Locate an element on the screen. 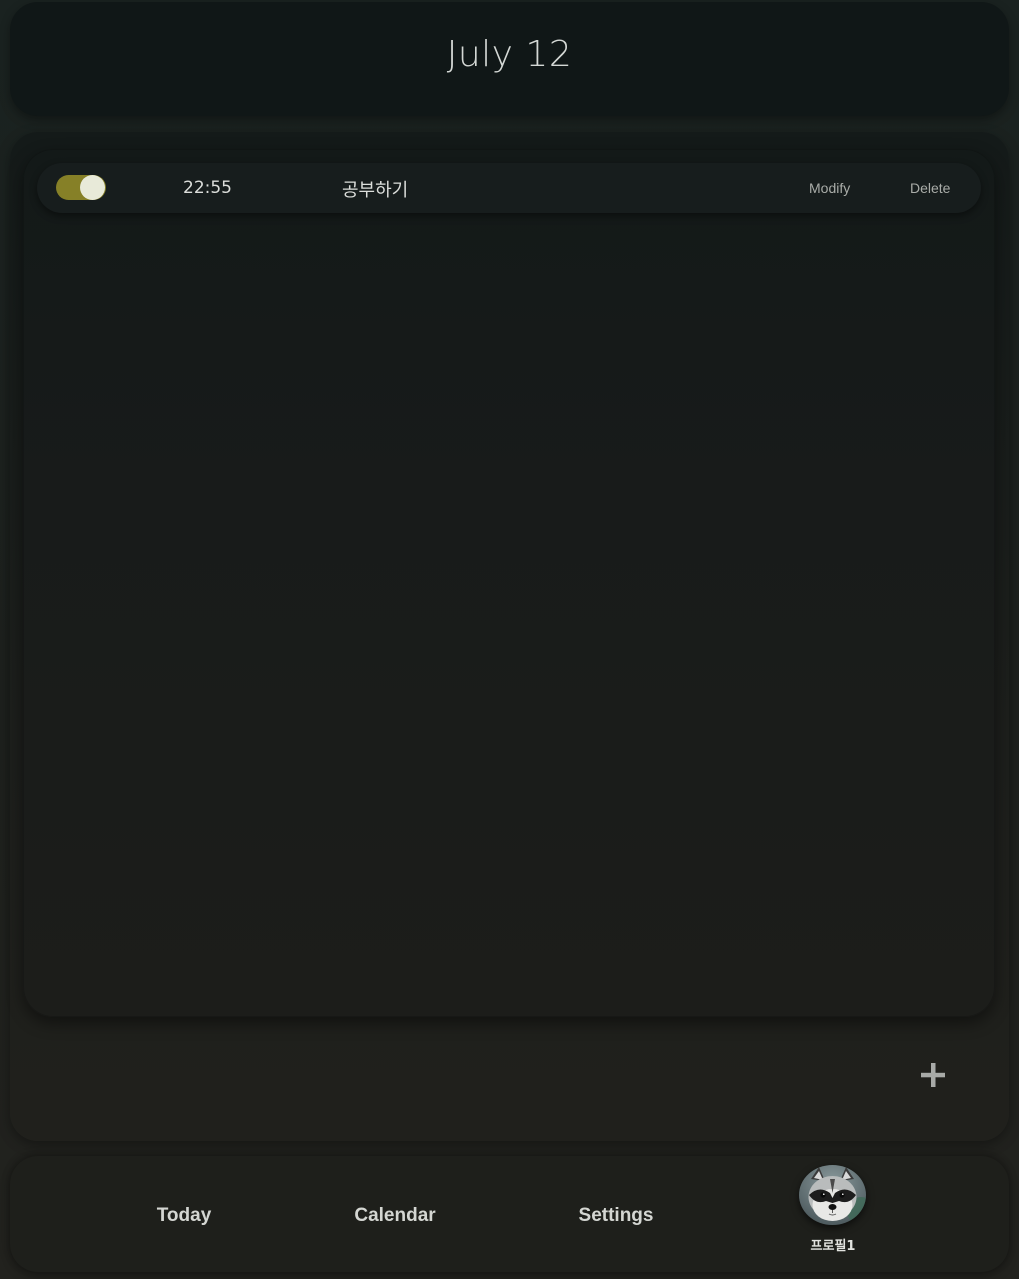 The image size is (1019, 1279). profile-name: 프로필1 is located at coordinates (833, 1246).